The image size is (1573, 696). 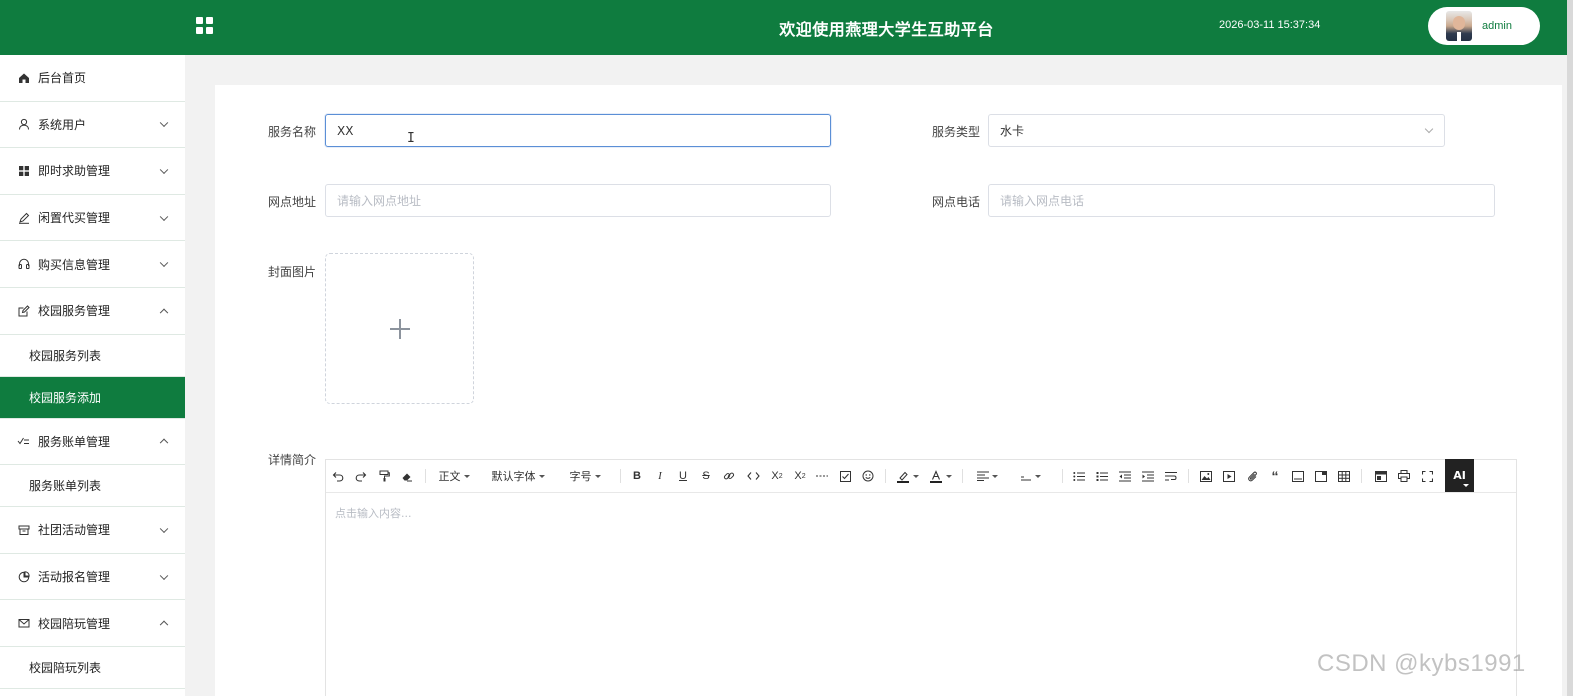 What do you see at coordinates (1421, 663) in the screenshot?
I see `watermark: CSDN @kybs1991` at bounding box center [1421, 663].